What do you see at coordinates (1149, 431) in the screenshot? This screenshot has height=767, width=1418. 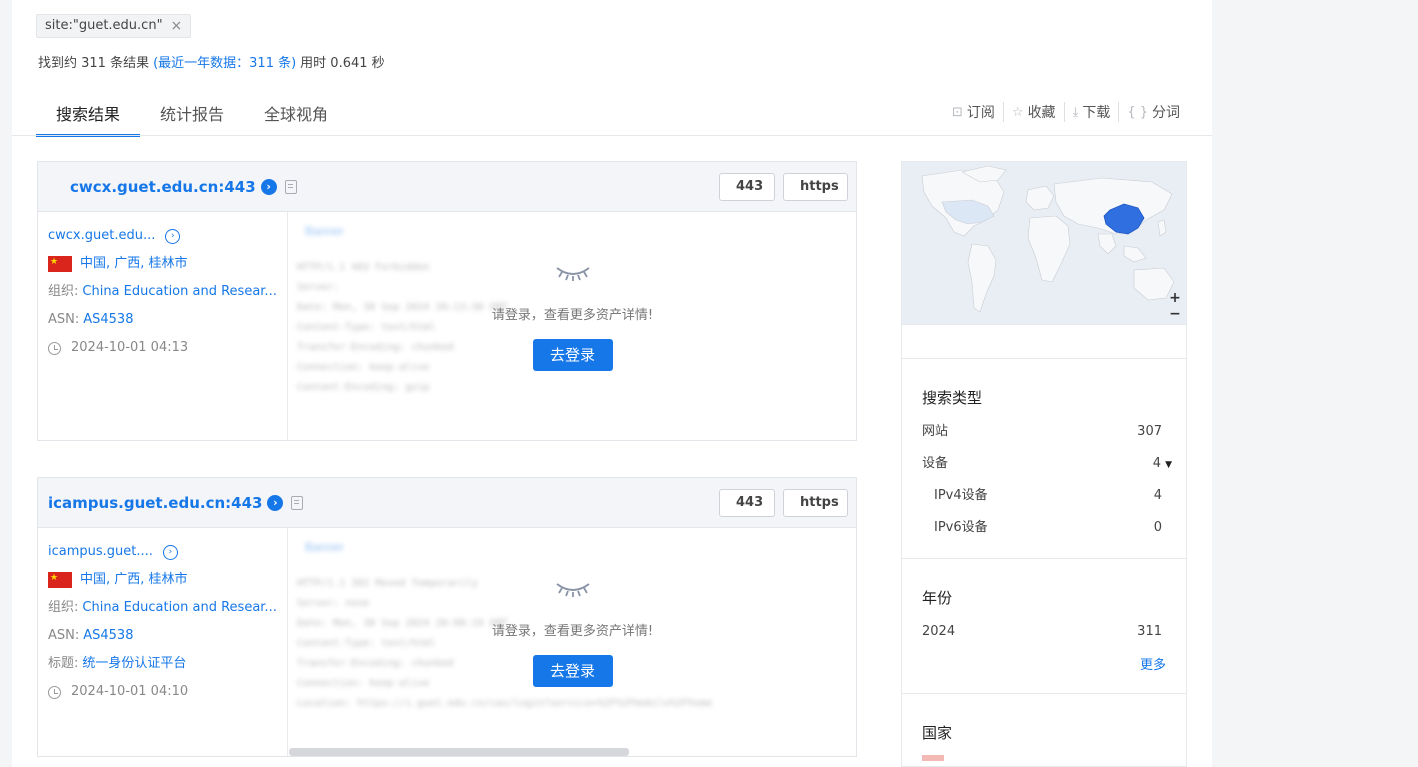 I see `type-count: 307` at bounding box center [1149, 431].